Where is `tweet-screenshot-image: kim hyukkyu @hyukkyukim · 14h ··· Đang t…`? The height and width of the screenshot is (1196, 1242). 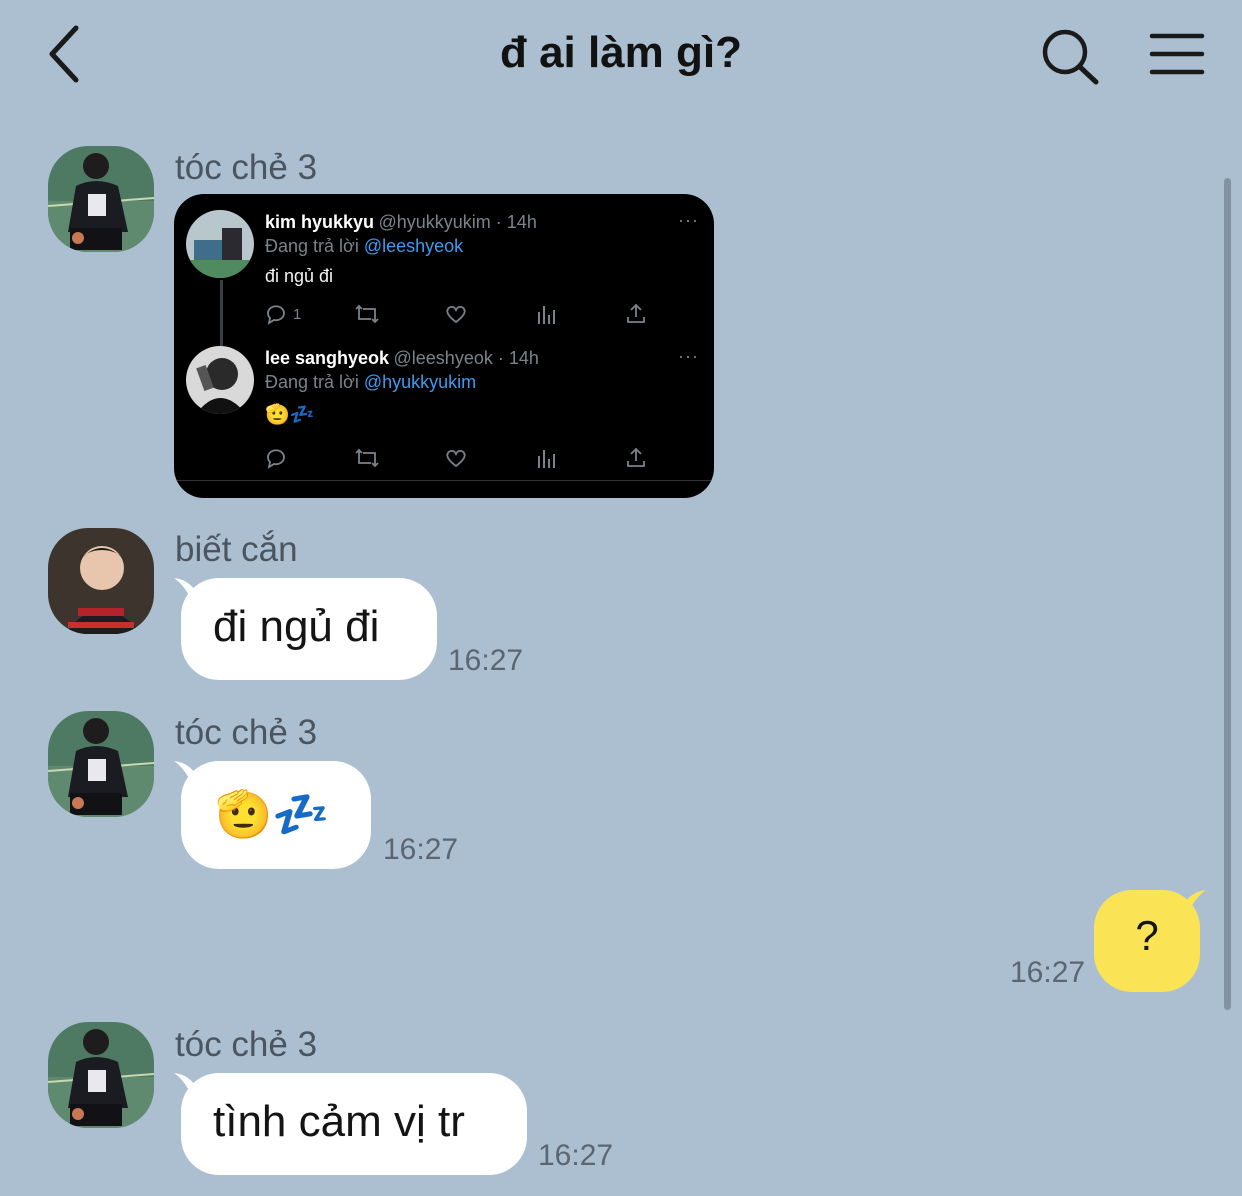
tweet-screenshot-image: kim hyukkyu @hyukkyukim · 14h ··· Đang t… is located at coordinates (444, 346).